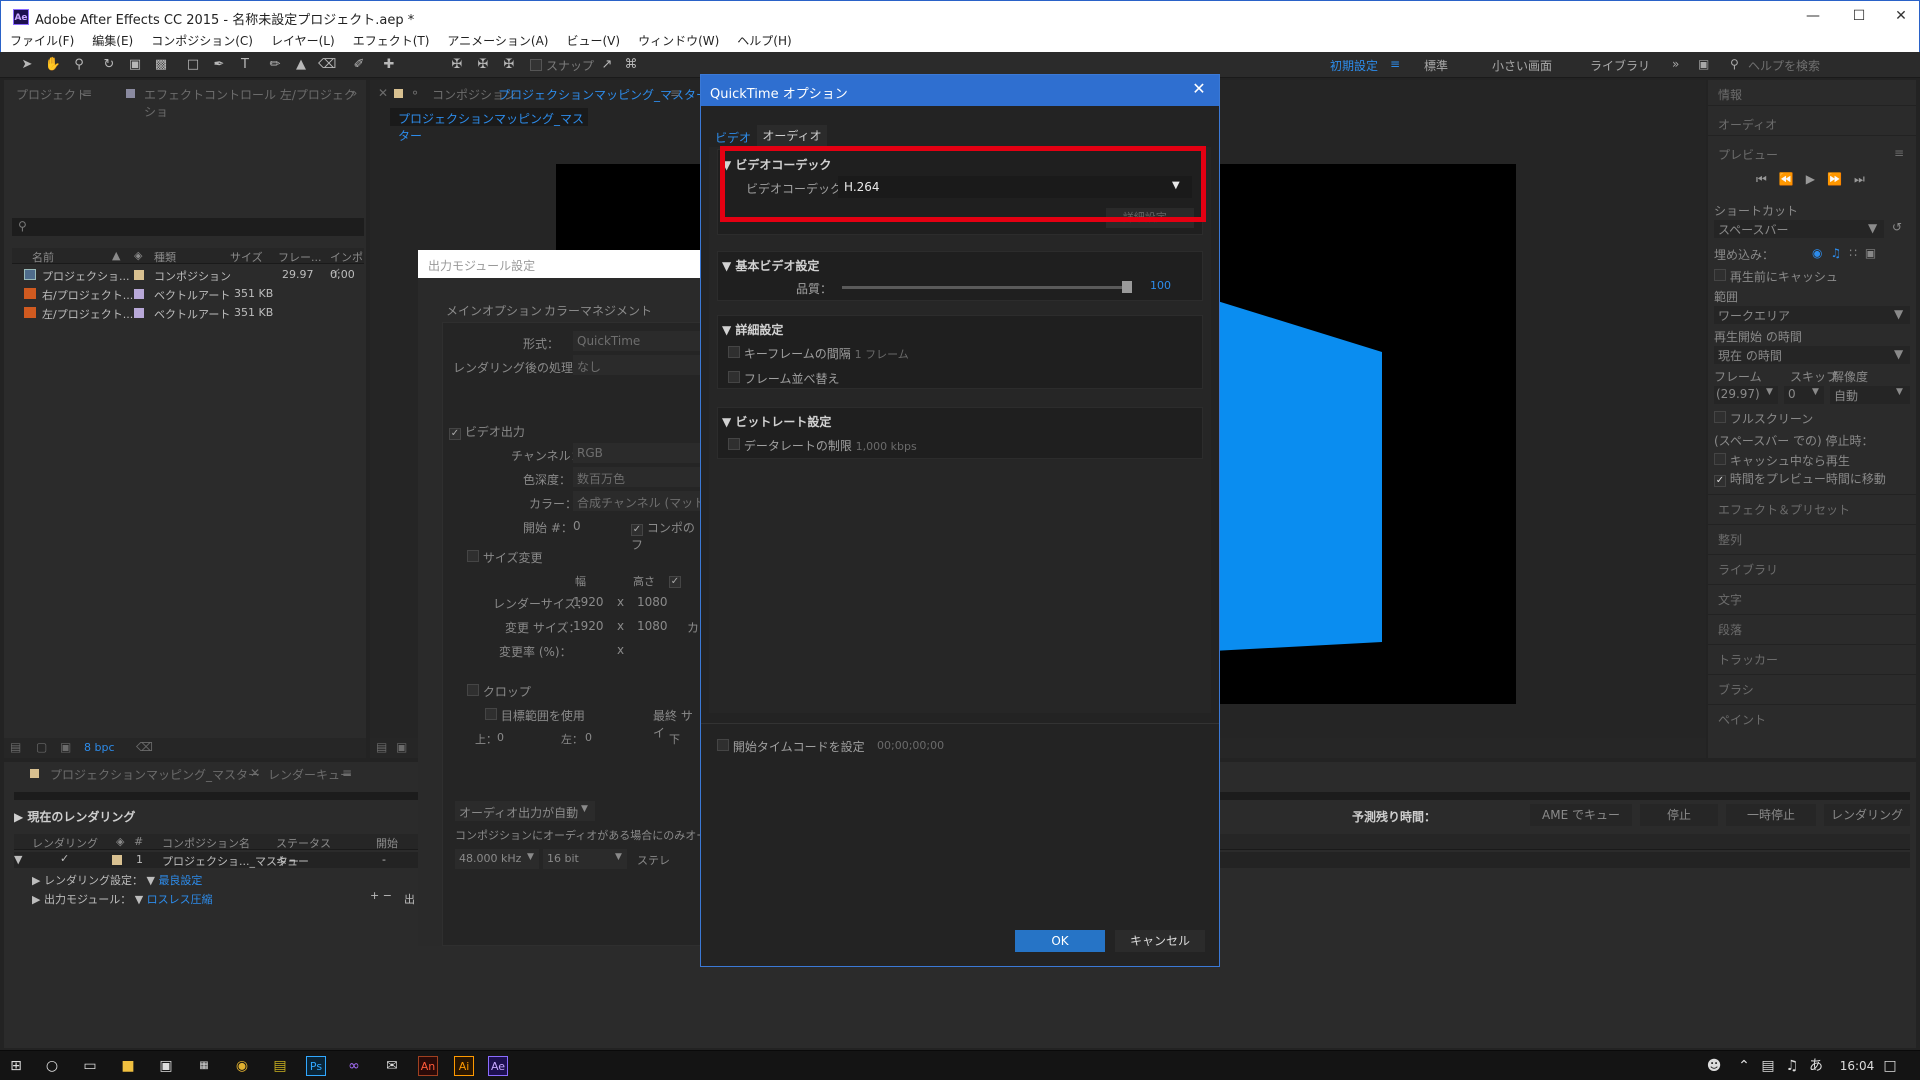 This screenshot has height=1080, width=1920. I want to click on menu-help: ヘルプ(H), so click(764, 41).